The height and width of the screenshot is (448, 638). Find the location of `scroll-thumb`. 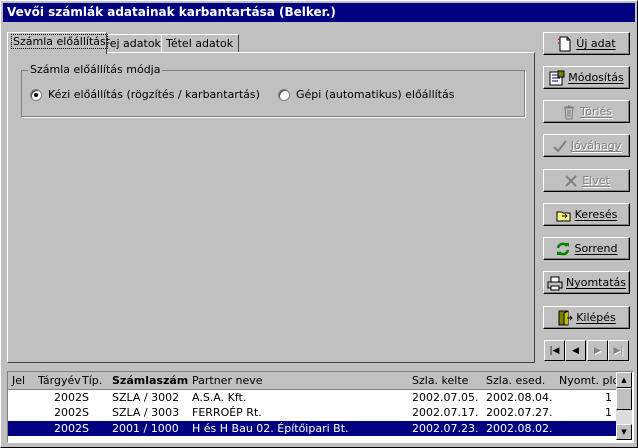

scroll-thumb is located at coordinates (624, 399).